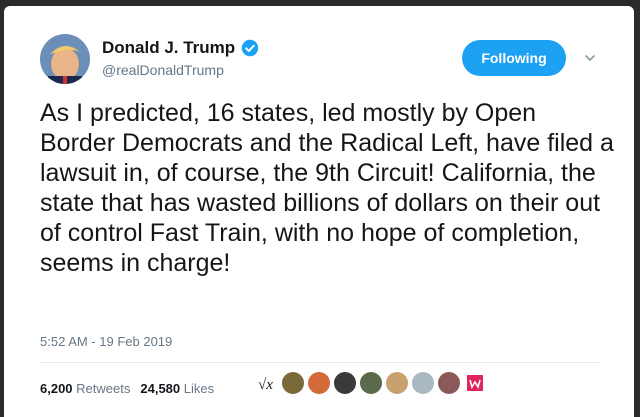 This screenshot has height=417, width=640. I want to click on following-button: Following, so click(514, 58).